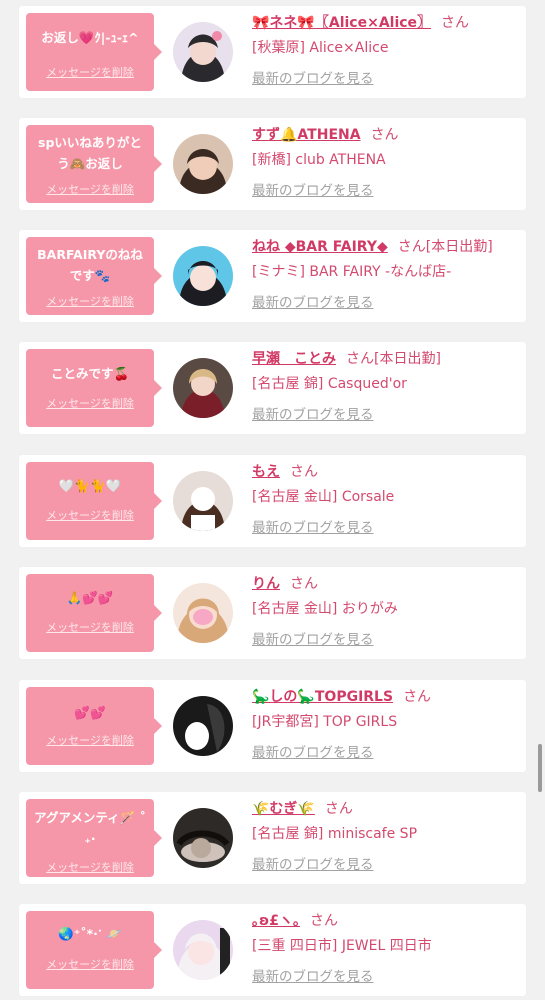 This screenshot has width=545, height=1000. I want to click on girl-name-link: 🎀ネネ🎀〖Alice×Alice〗, so click(341, 23).